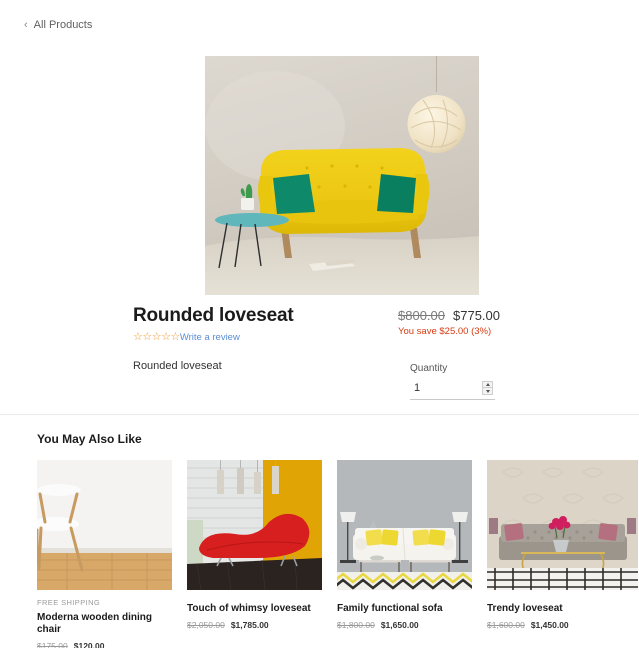 This screenshot has width=639, height=648. What do you see at coordinates (69, 602) in the screenshot?
I see `shipping-badge: FREE SHIPPING` at bounding box center [69, 602].